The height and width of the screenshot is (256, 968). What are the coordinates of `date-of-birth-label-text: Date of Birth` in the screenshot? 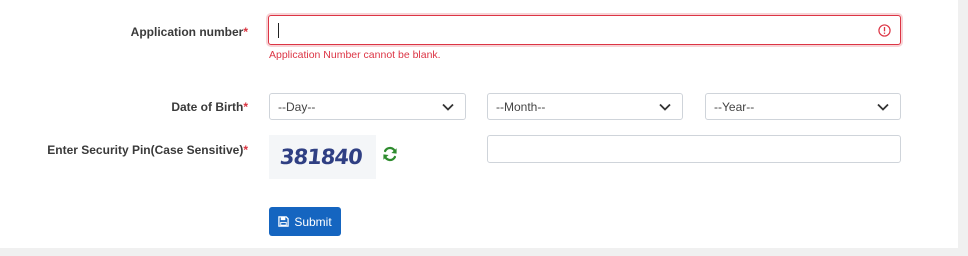 It's located at (207, 107).